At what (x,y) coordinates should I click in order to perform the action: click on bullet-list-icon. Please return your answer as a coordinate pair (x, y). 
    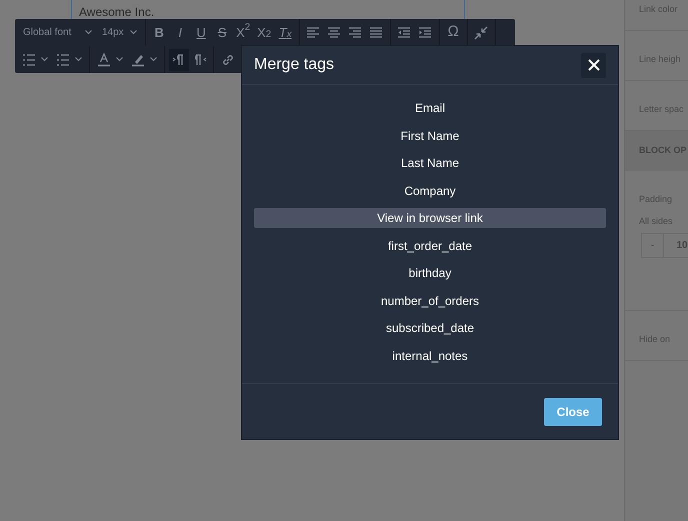
    Looking at the image, I should click on (63, 59).